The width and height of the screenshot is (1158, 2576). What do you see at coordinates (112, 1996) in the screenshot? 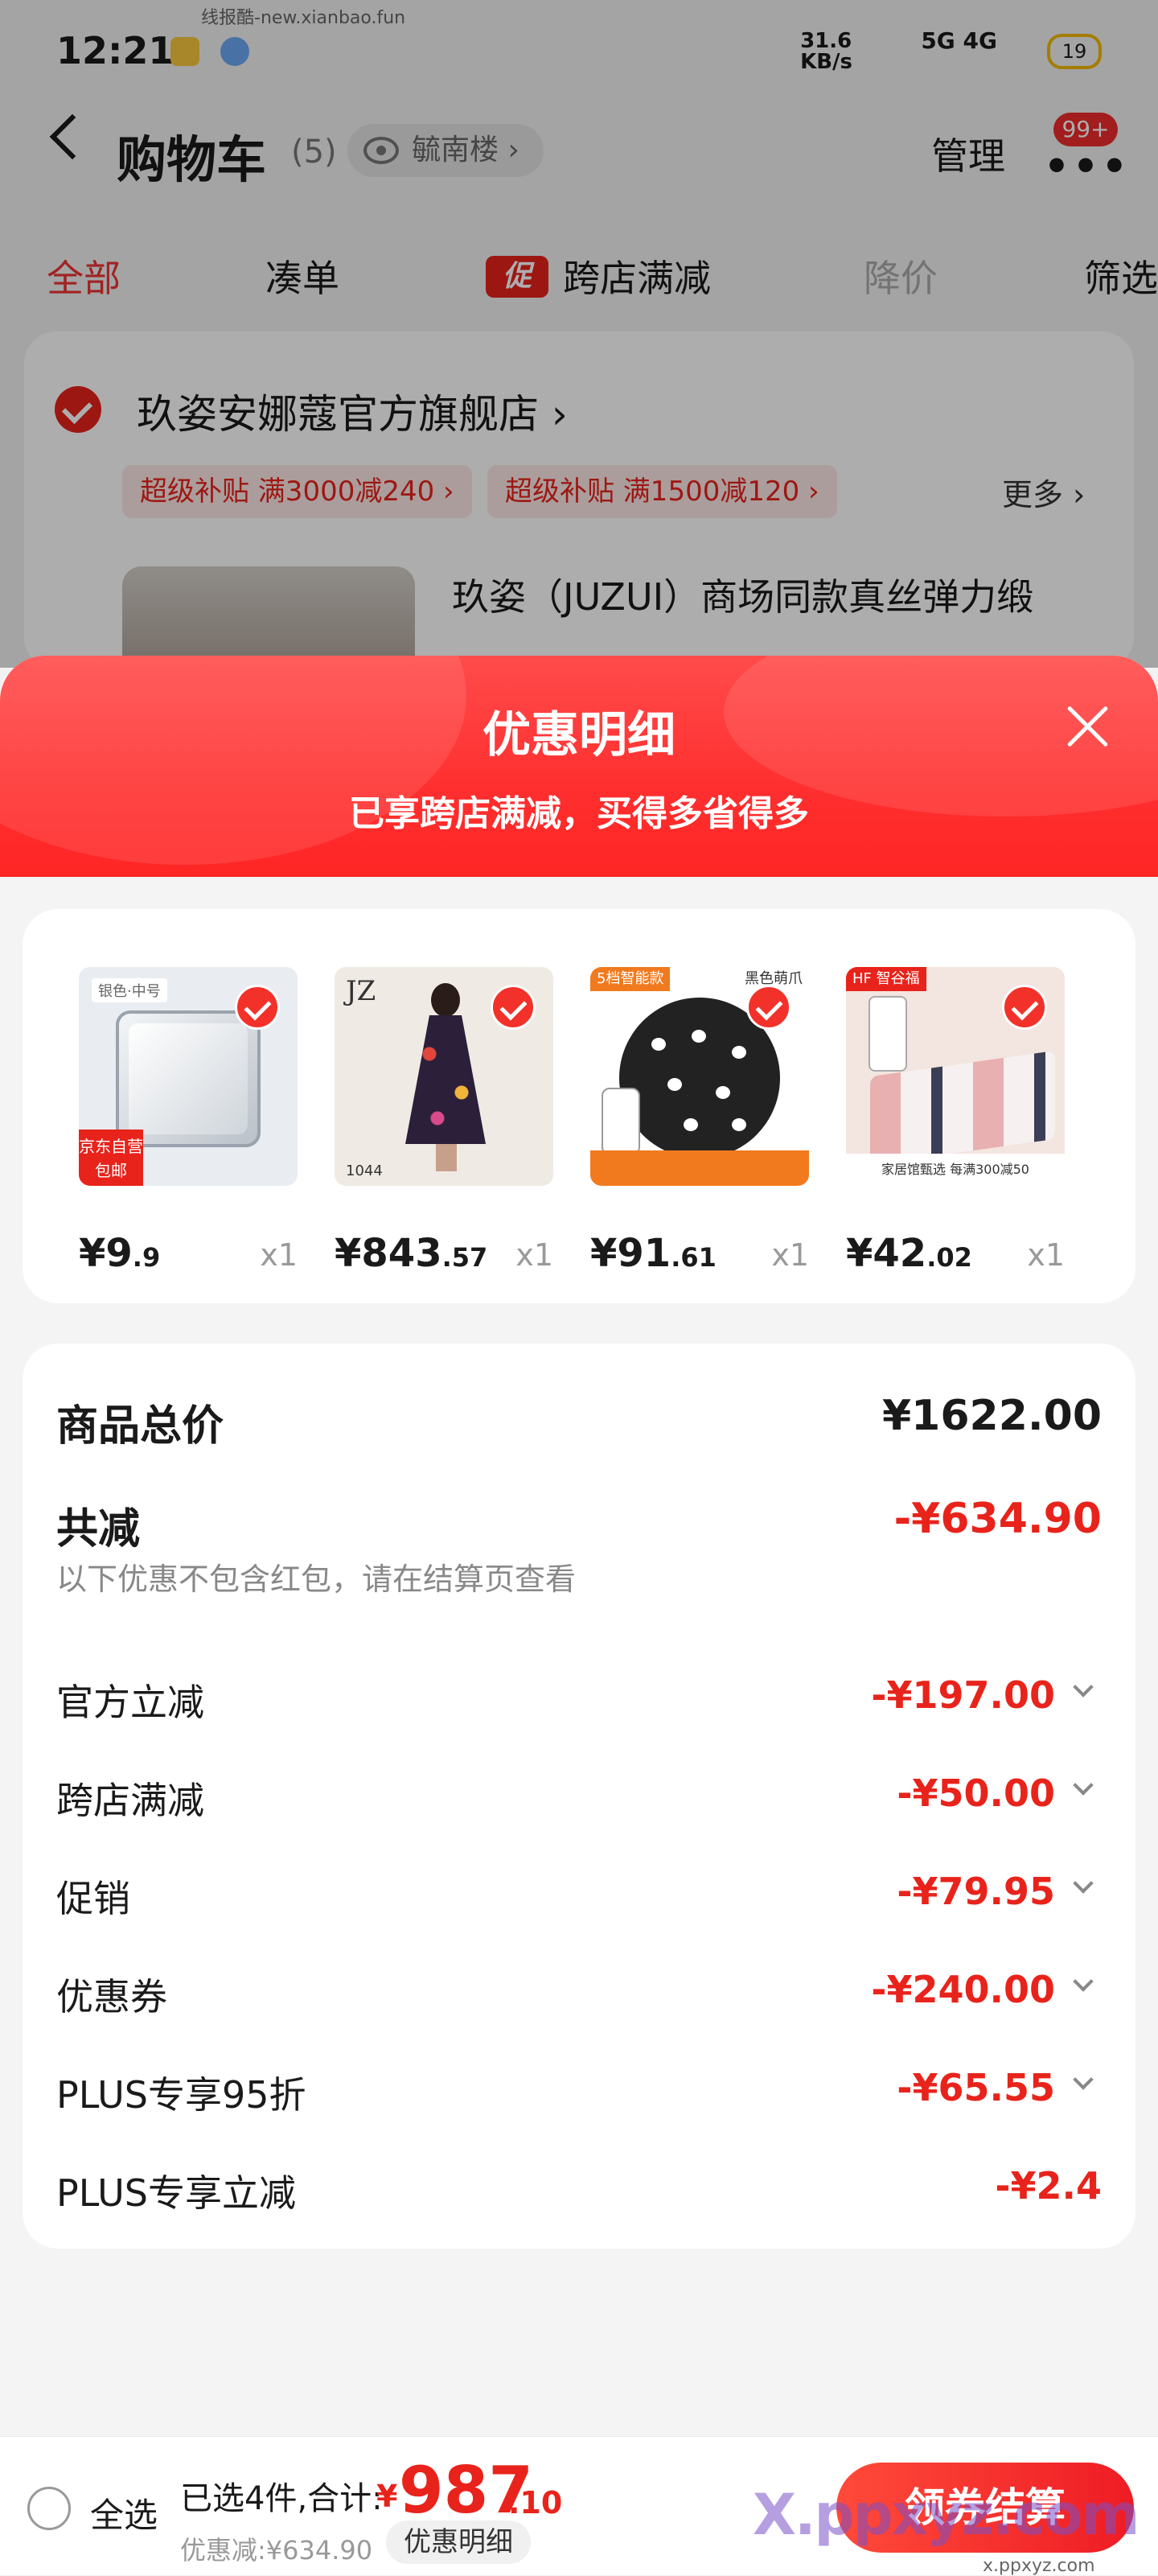
I see `discount-label: 优惠券` at bounding box center [112, 1996].